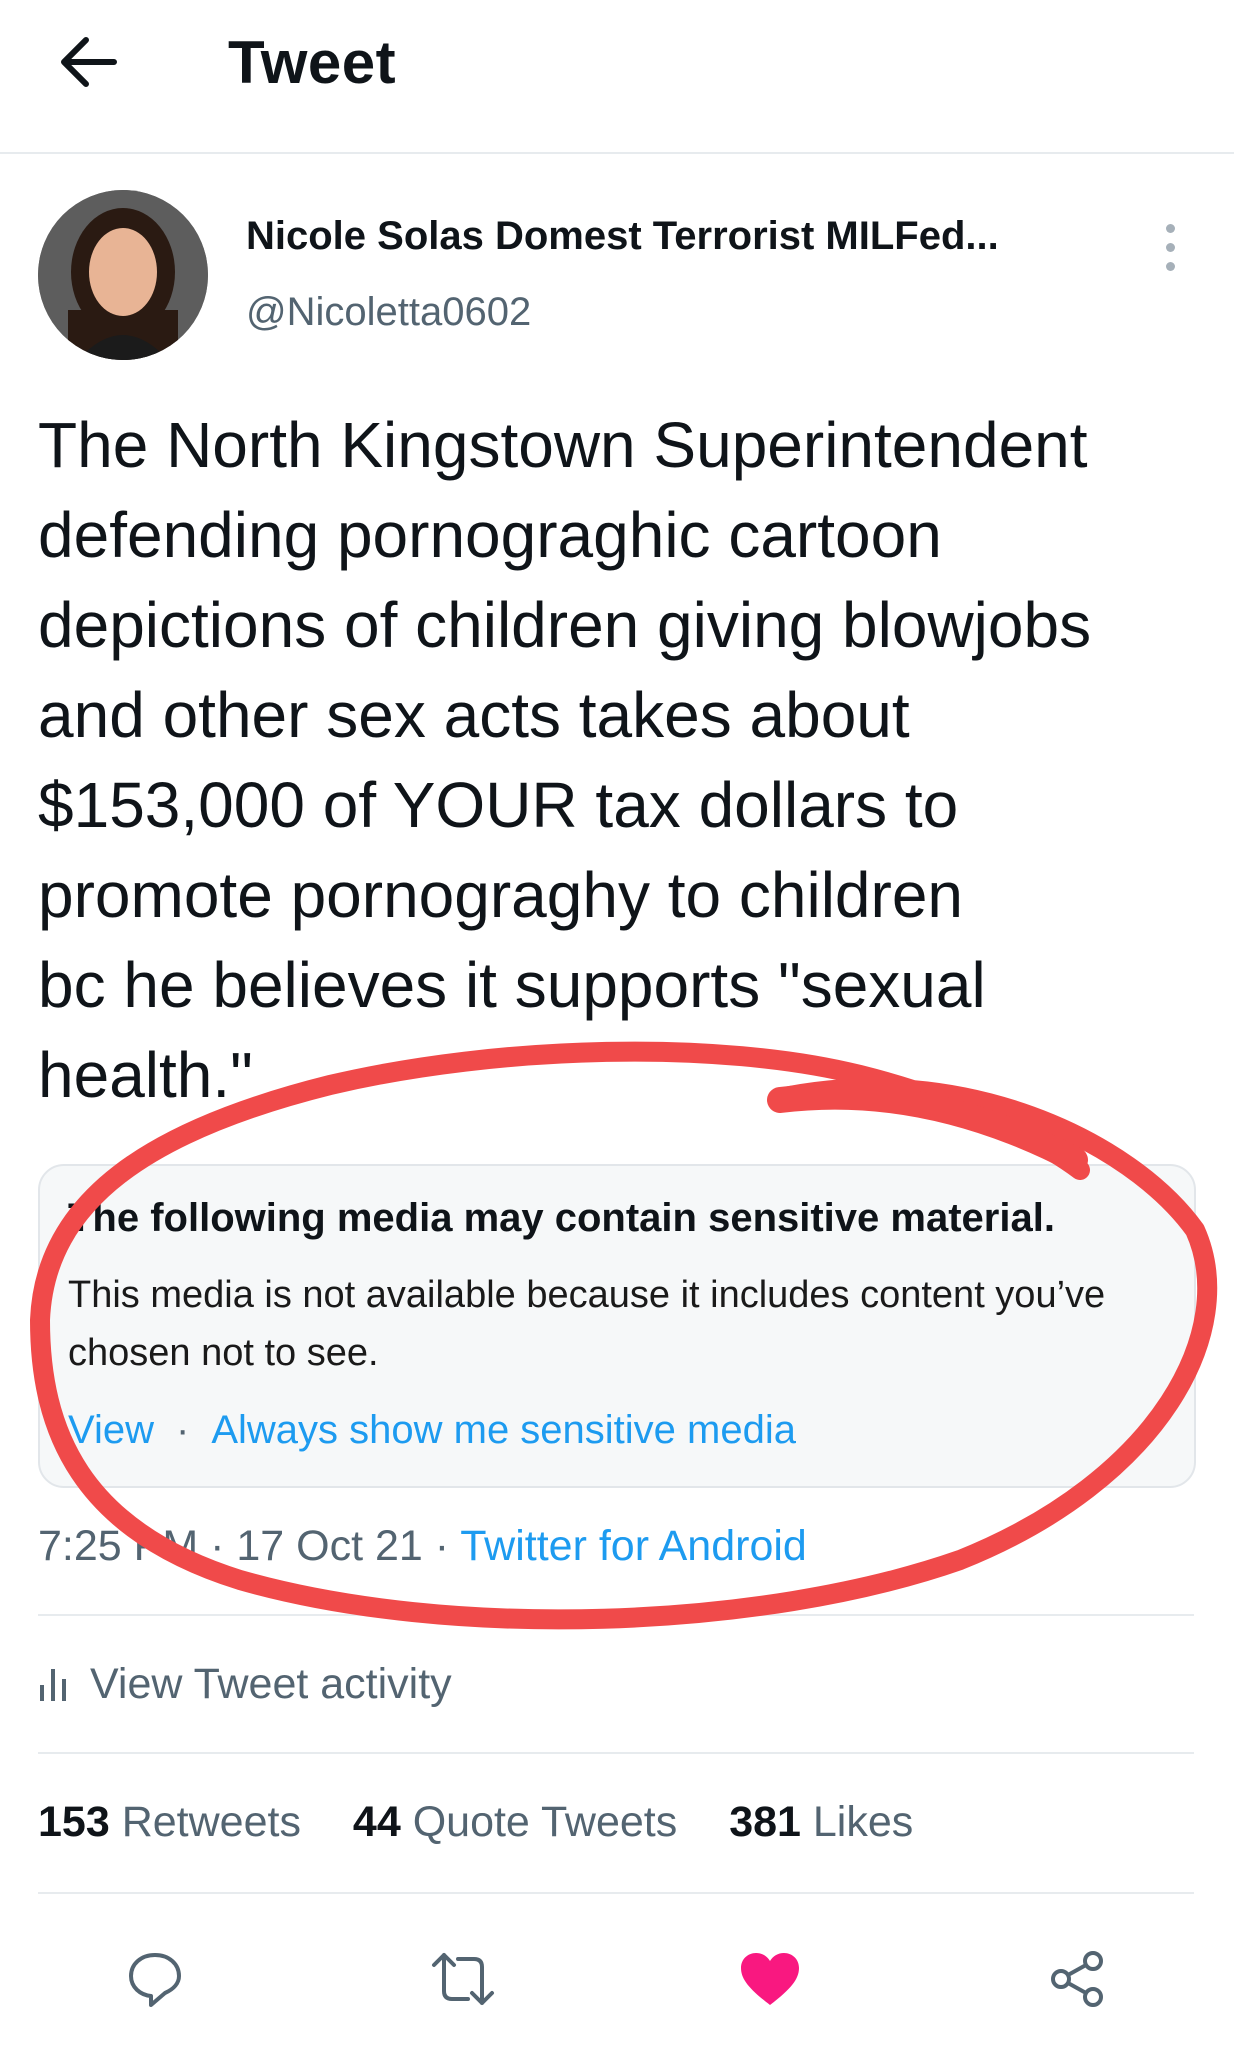 This screenshot has height=2048, width=1234. What do you see at coordinates (1077, 1979) in the screenshot?
I see `share-icon` at bounding box center [1077, 1979].